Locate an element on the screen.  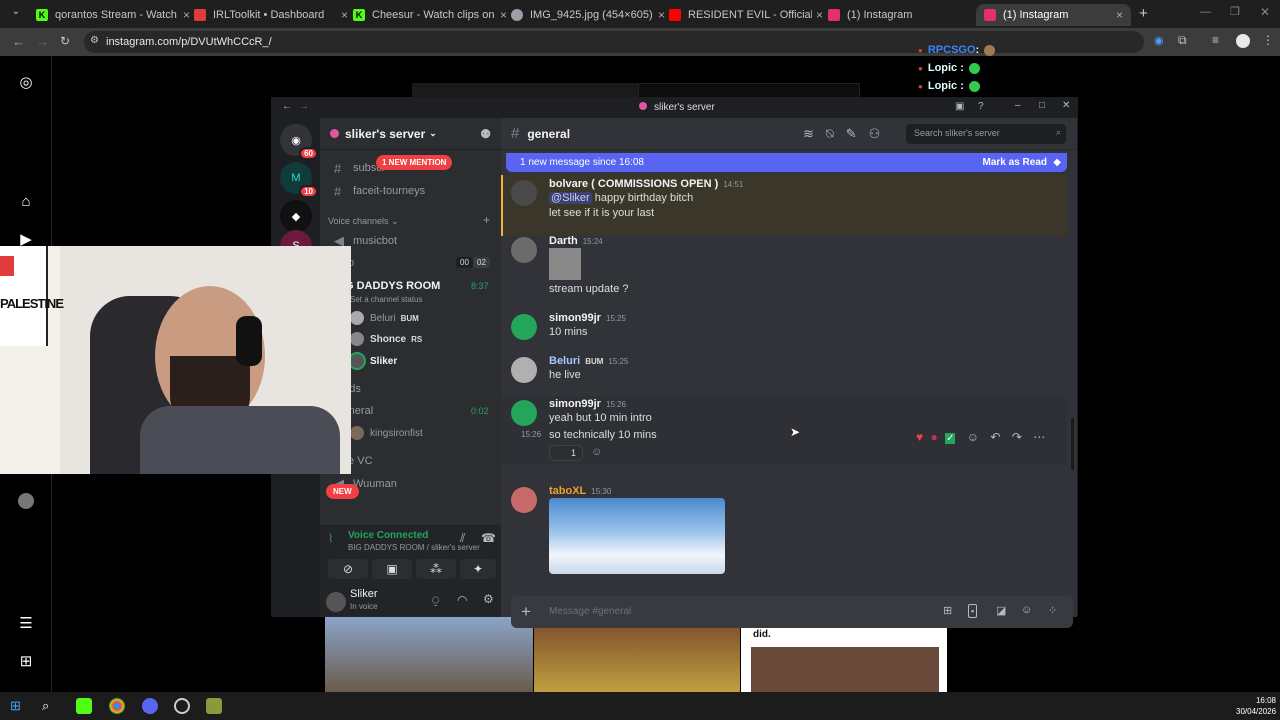
browser-tab: IMG_9425.jpg (454×605) × is located at coordinates (588, 15).